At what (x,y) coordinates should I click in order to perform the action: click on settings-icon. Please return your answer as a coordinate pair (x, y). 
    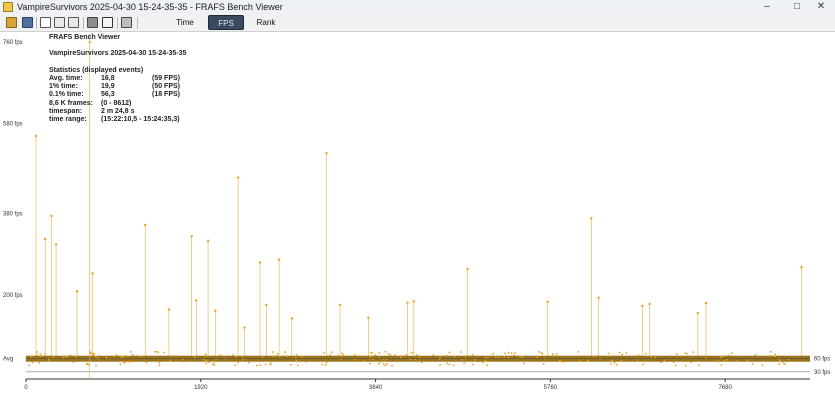
    Looking at the image, I should click on (92, 22).